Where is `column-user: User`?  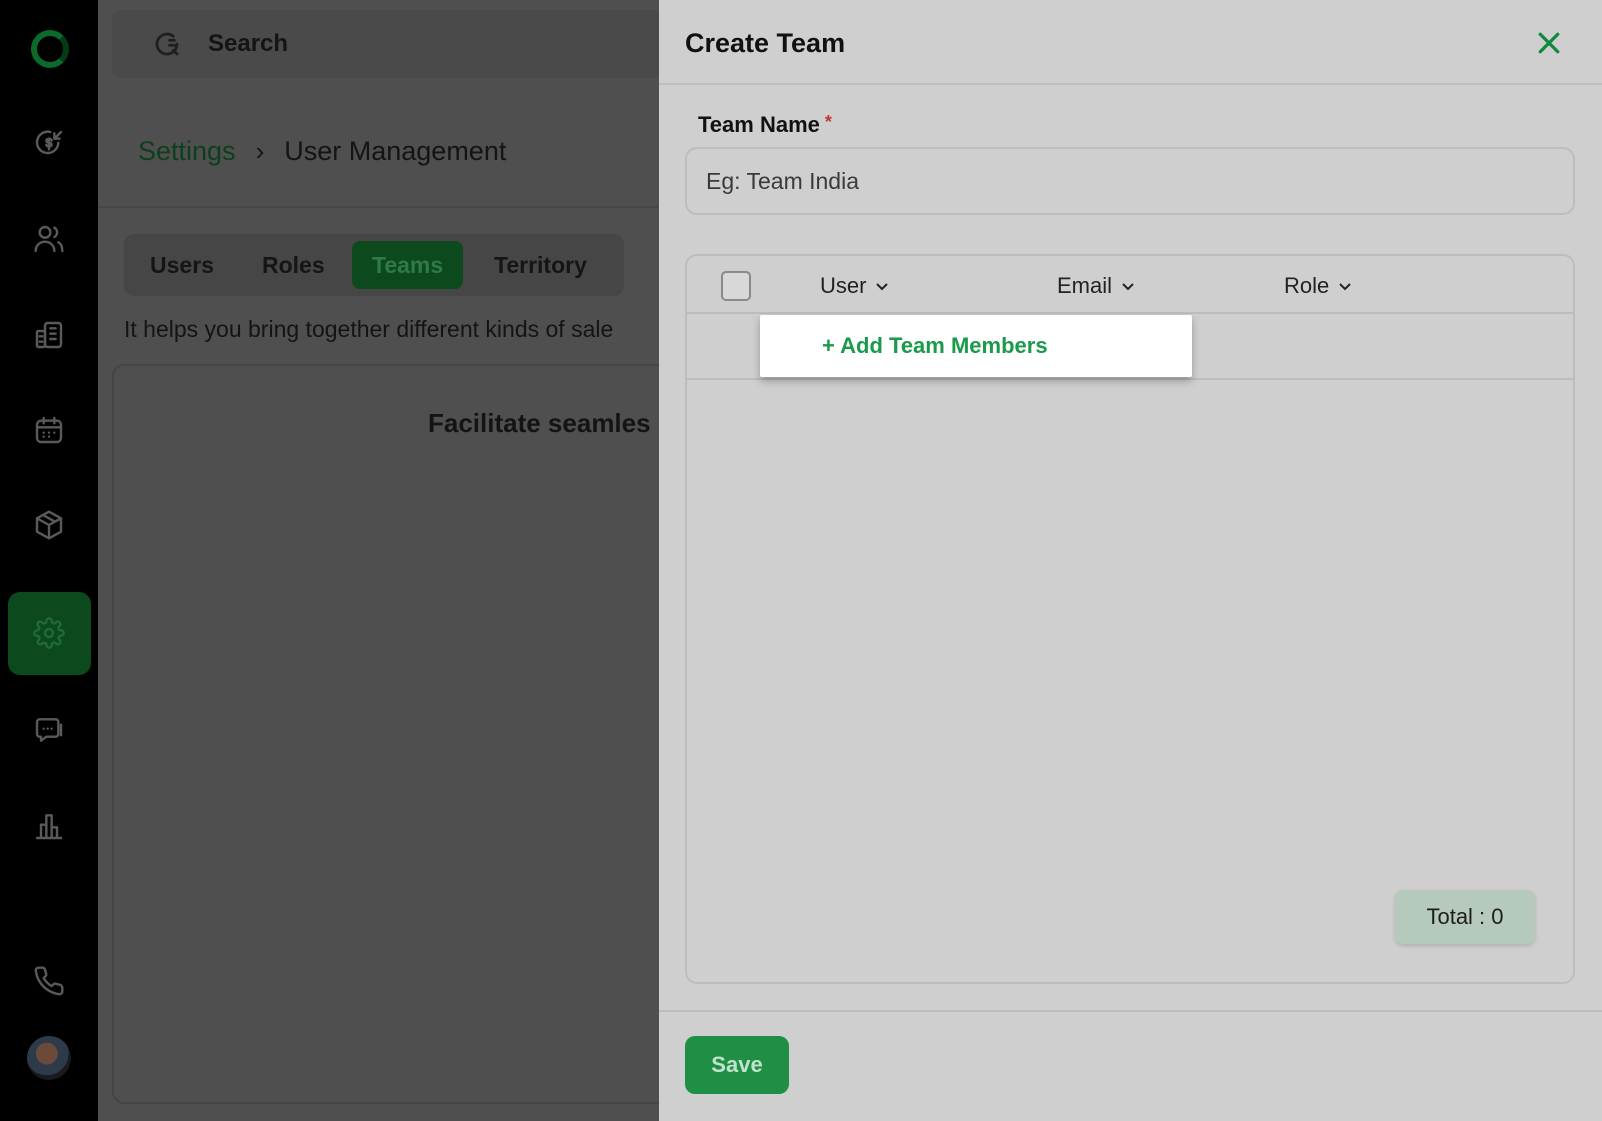
column-user: User is located at coordinates (855, 286).